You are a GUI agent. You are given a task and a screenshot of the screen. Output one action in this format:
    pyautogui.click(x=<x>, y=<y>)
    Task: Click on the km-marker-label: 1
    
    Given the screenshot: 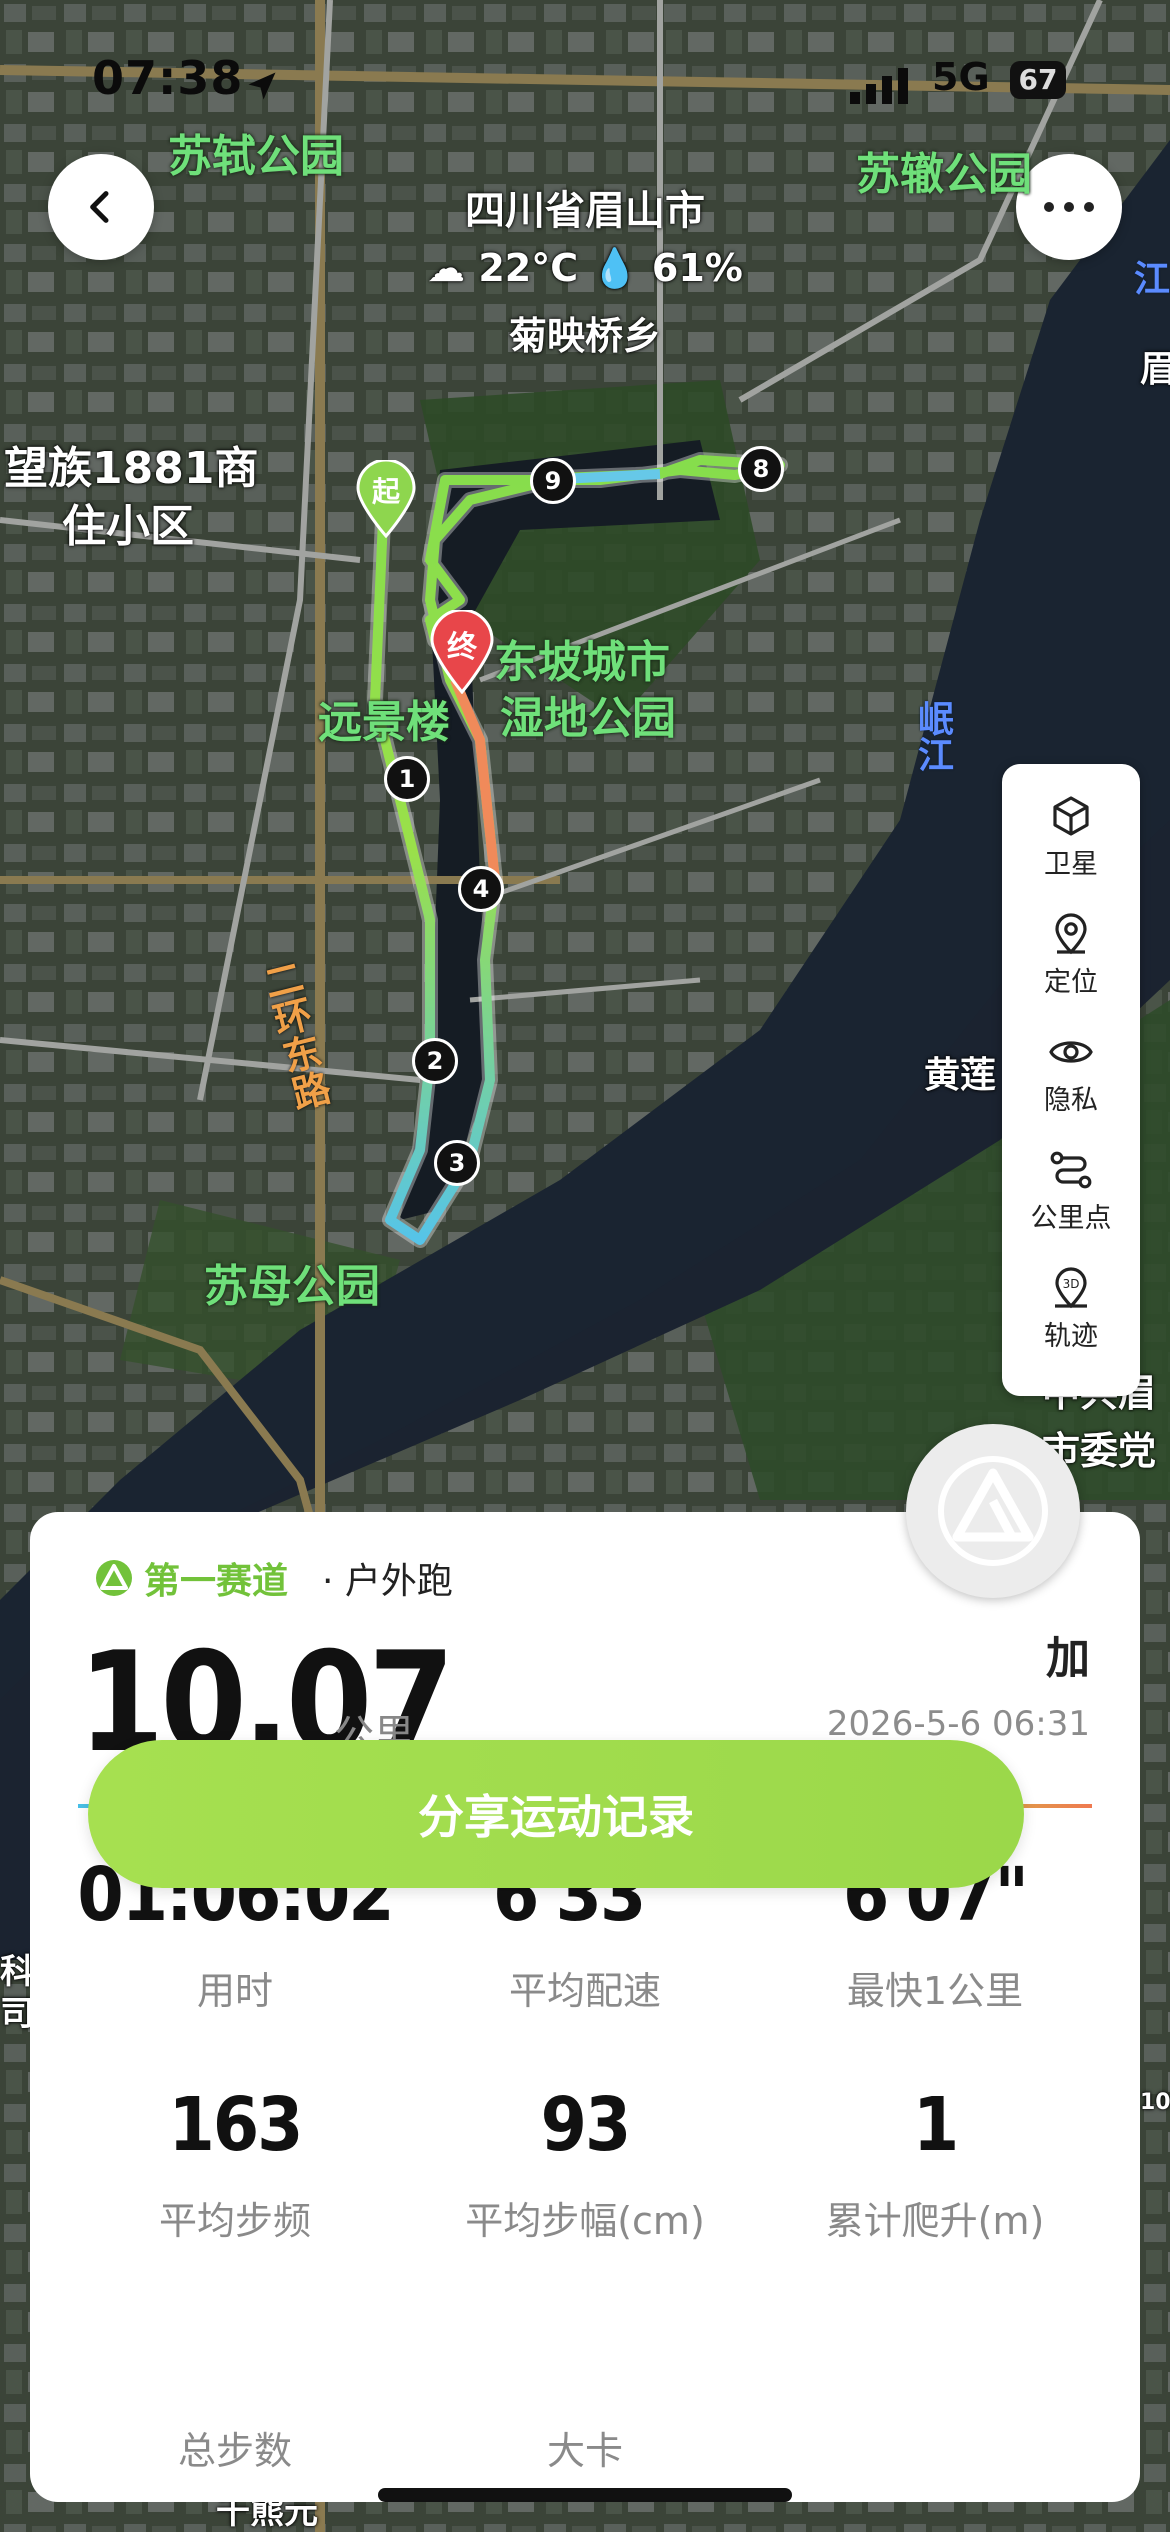 What is the action you would take?
    pyautogui.click(x=407, y=779)
    